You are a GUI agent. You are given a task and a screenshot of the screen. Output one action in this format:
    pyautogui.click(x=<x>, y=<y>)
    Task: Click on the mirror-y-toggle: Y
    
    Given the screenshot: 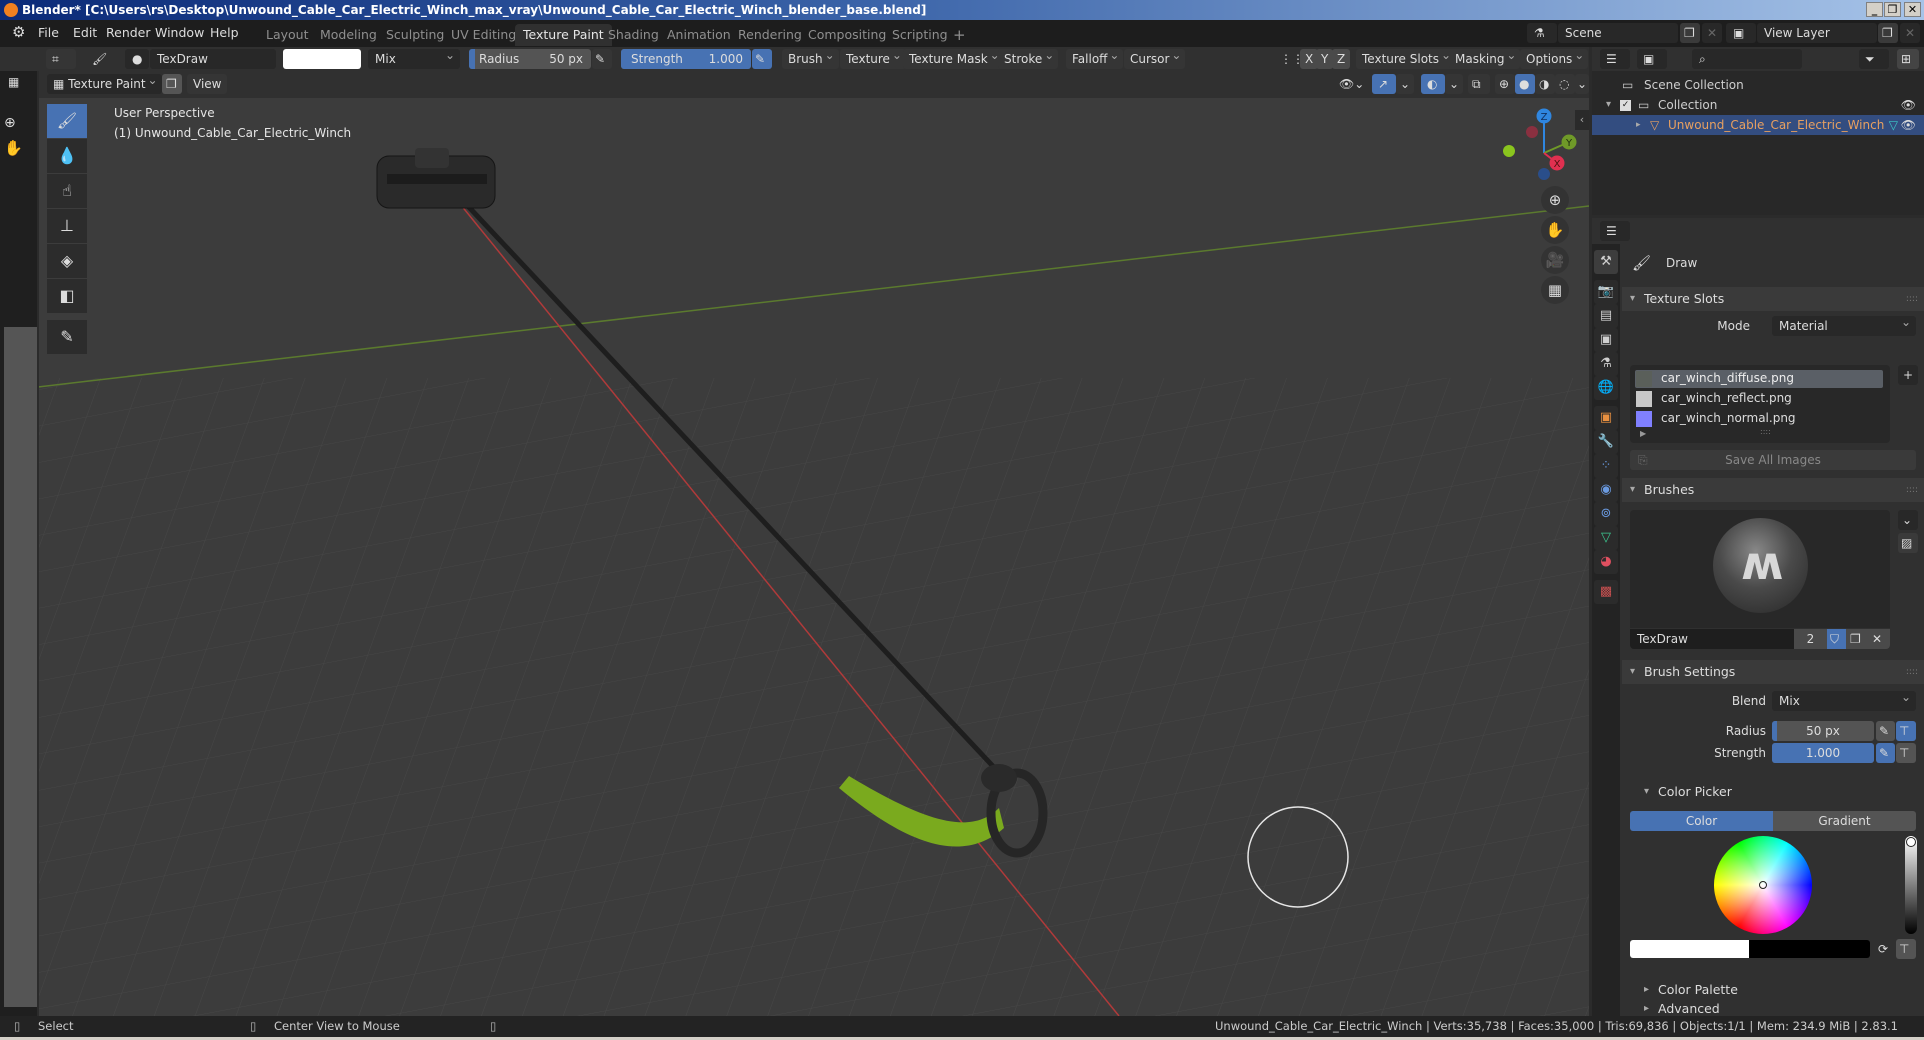 What is the action you would take?
    pyautogui.click(x=1325, y=59)
    